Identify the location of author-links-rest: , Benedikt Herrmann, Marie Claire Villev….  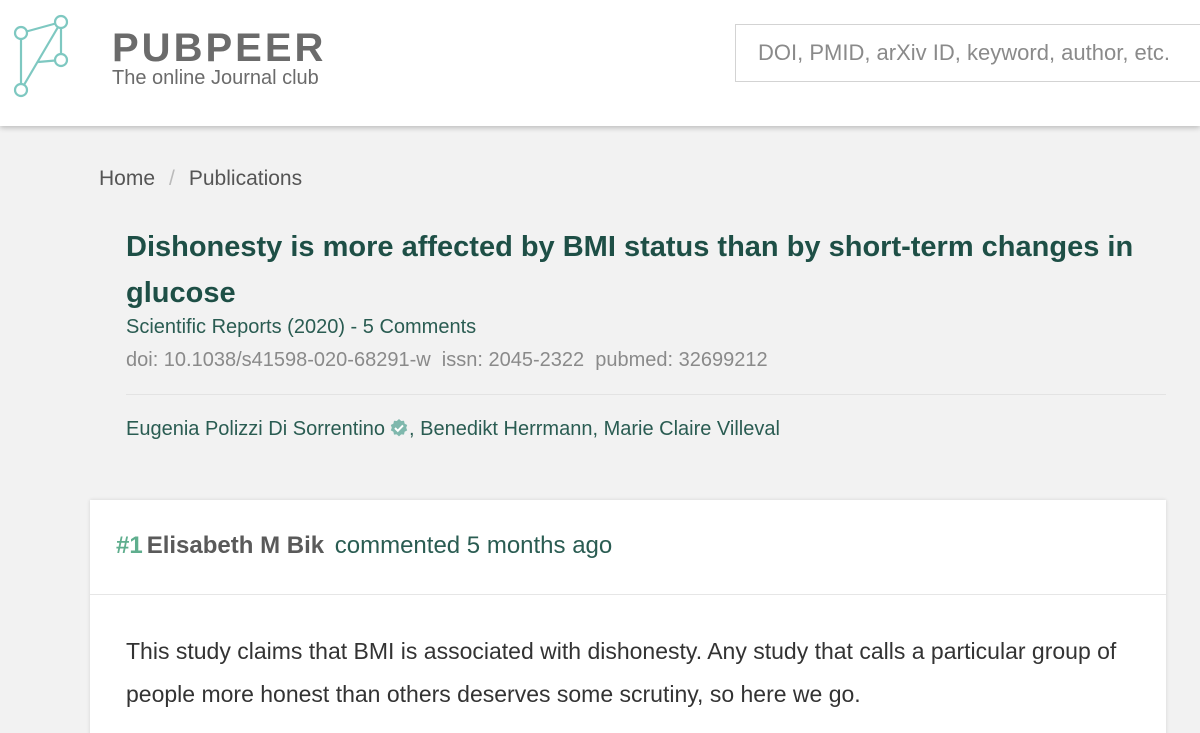
(594, 429).